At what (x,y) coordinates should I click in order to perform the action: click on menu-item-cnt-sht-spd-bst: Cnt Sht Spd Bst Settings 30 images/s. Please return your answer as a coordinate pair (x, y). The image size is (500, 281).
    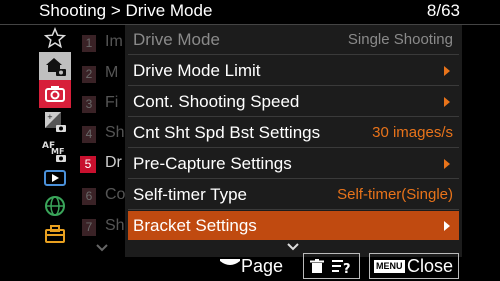
    Looking at the image, I should click on (293, 133).